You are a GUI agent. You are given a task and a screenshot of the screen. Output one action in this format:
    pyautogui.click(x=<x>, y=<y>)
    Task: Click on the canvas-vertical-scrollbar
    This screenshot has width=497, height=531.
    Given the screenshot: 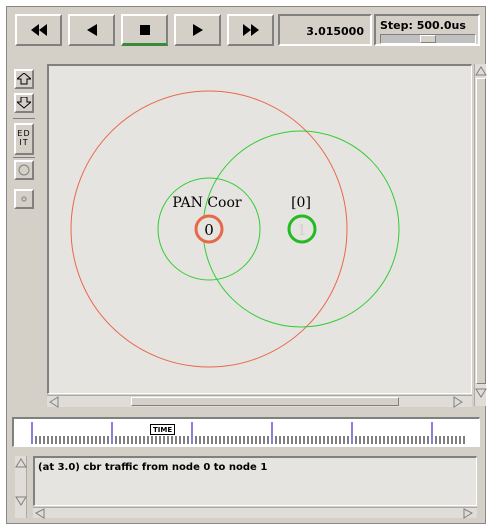 What is the action you would take?
    pyautogui.click(x=480, y=235)
    